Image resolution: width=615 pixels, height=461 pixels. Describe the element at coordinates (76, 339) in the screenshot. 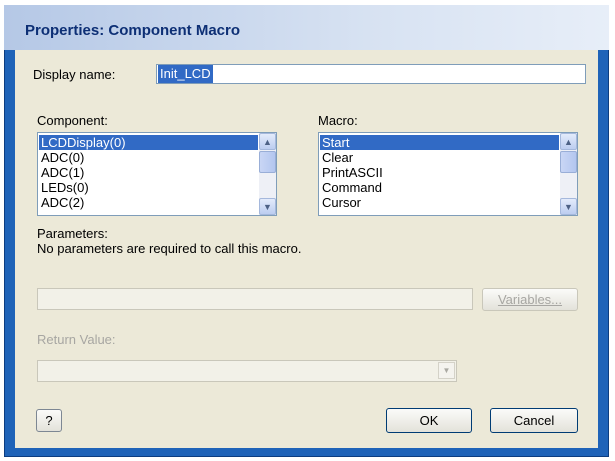

I see `return-value-label: Return Value:` at that location.